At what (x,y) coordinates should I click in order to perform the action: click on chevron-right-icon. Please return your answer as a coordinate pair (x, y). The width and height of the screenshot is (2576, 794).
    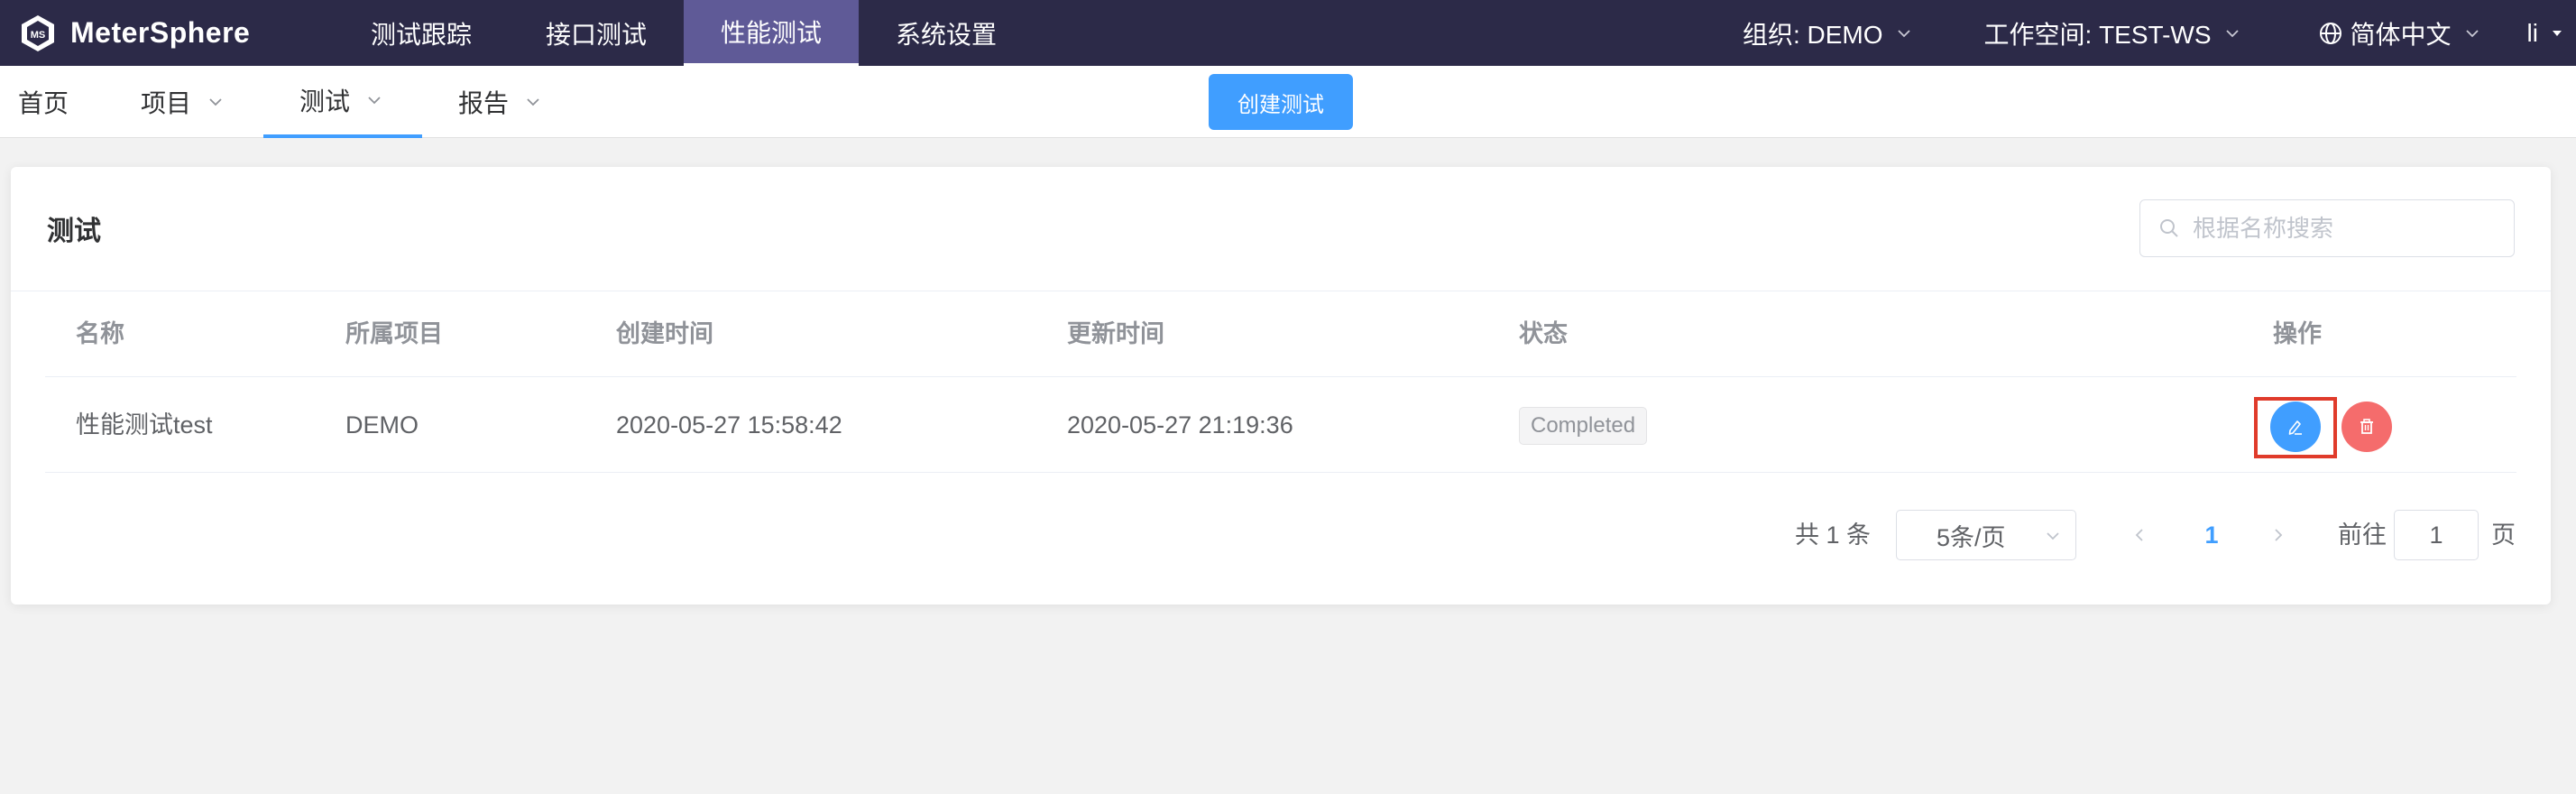
    Looking at the image, I should click on (2279, 535).